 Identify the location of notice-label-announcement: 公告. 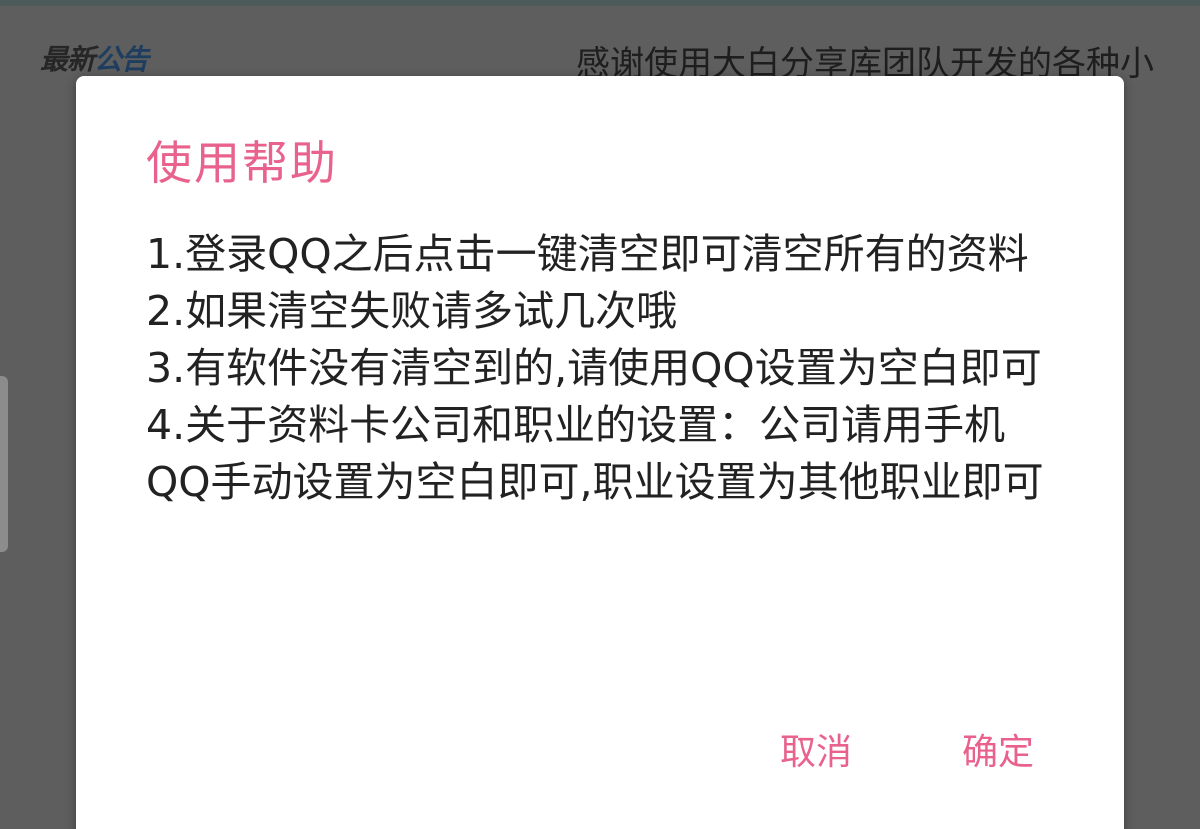
(121, 59).